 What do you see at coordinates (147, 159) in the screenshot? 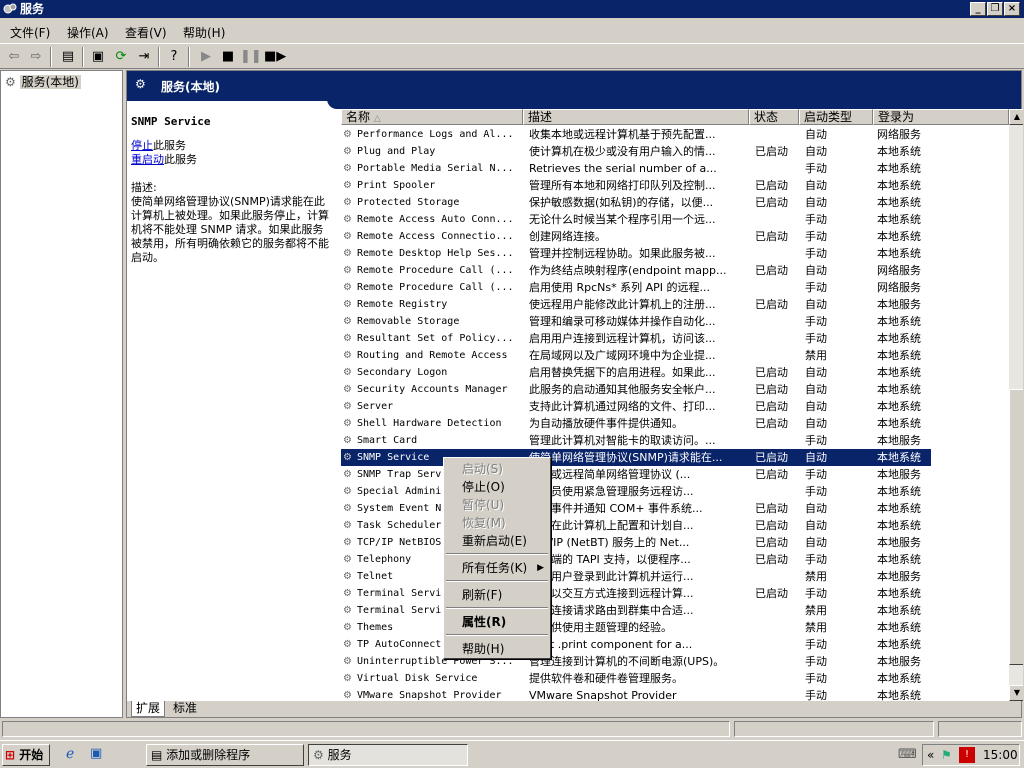
I see `restart-service-link: 重启动` at bounding box center [147, 159].